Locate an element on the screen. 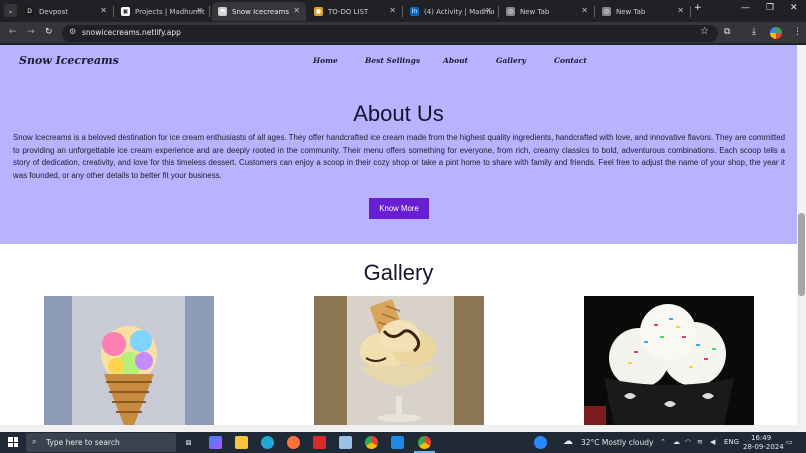 Image resolution: width=806 pixels, height=453 pixels. horizontal-scrollbar is located at coordinates (403, 428).